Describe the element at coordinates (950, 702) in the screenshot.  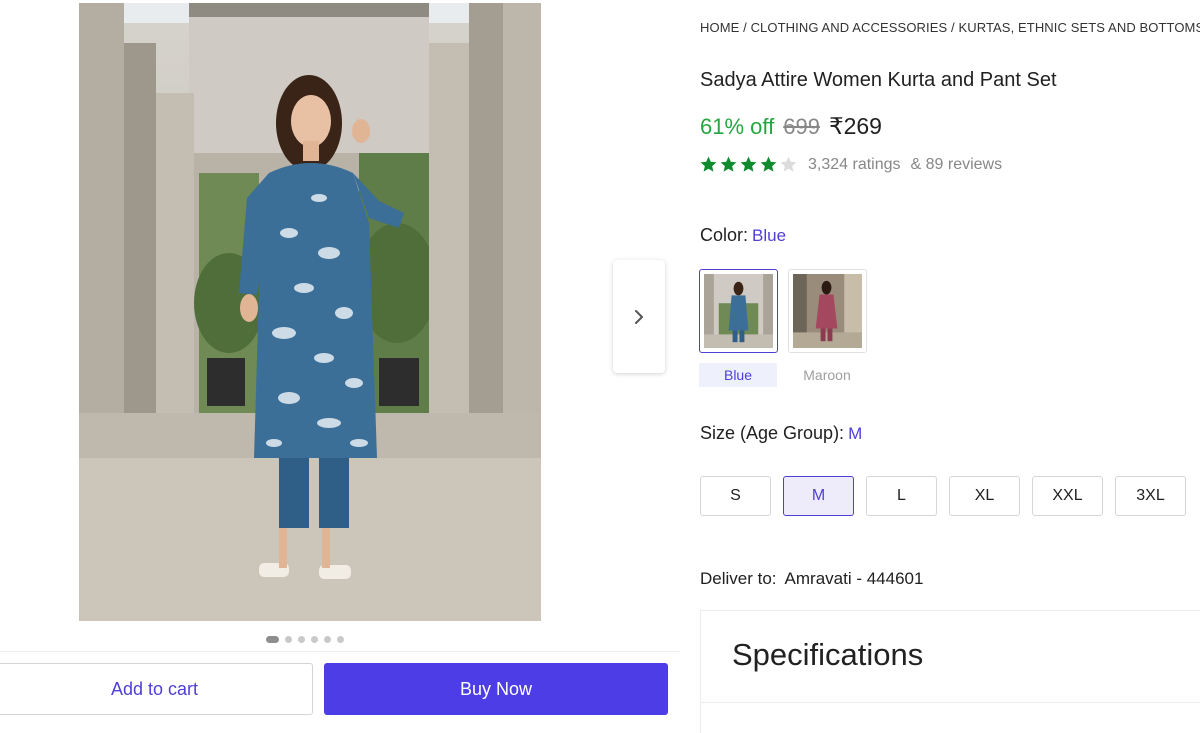
I see `divider` at that location.